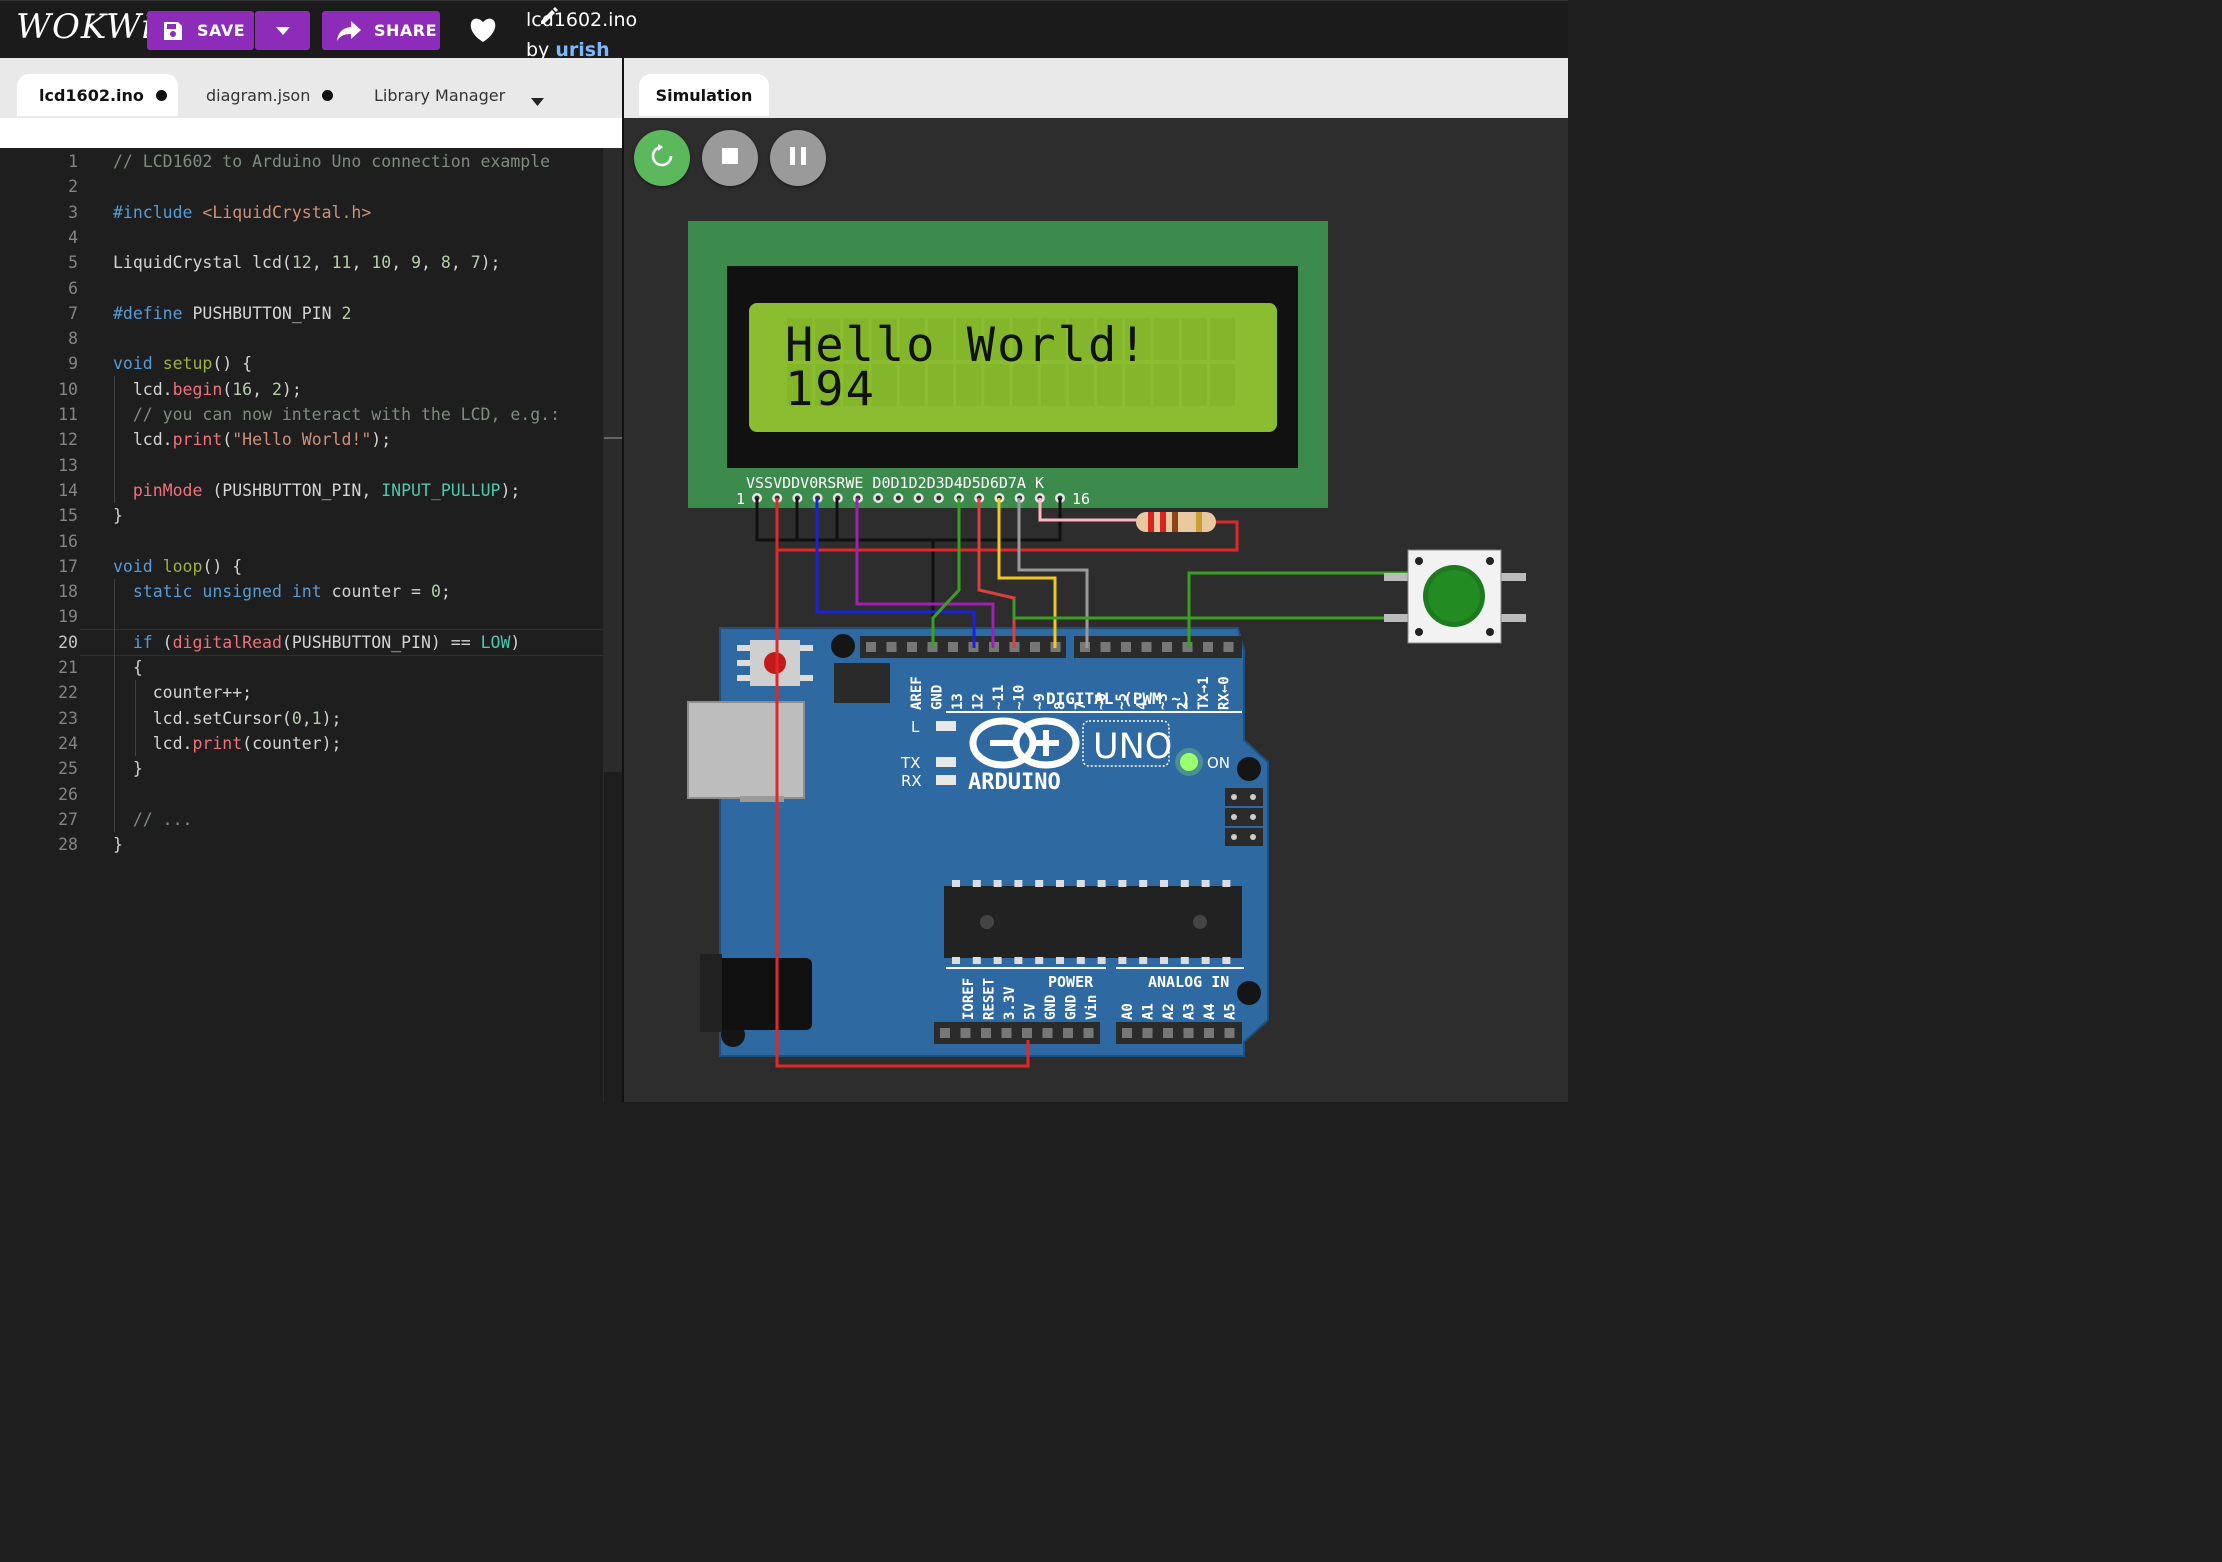 Image resolution: width=2222 pixels, height=1562 pixels. I want to click on digital-pwm-label: DIGITAL (PWM ~), so click(1118, 698).